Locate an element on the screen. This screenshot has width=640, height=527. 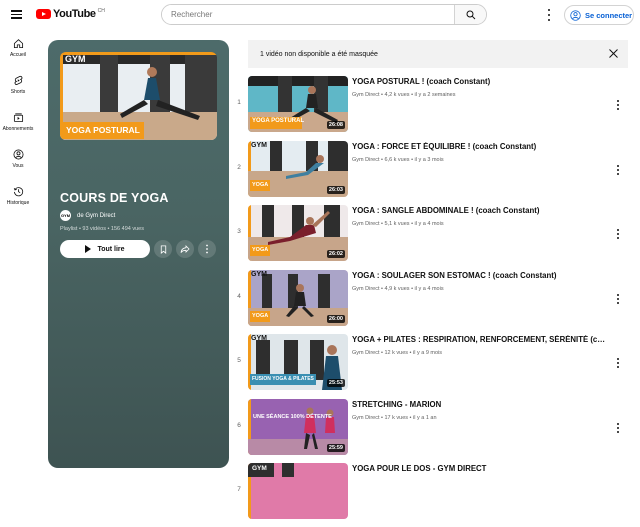
sidebar-item-subscriptions: Abonnements is located at coordinates (18, 128).